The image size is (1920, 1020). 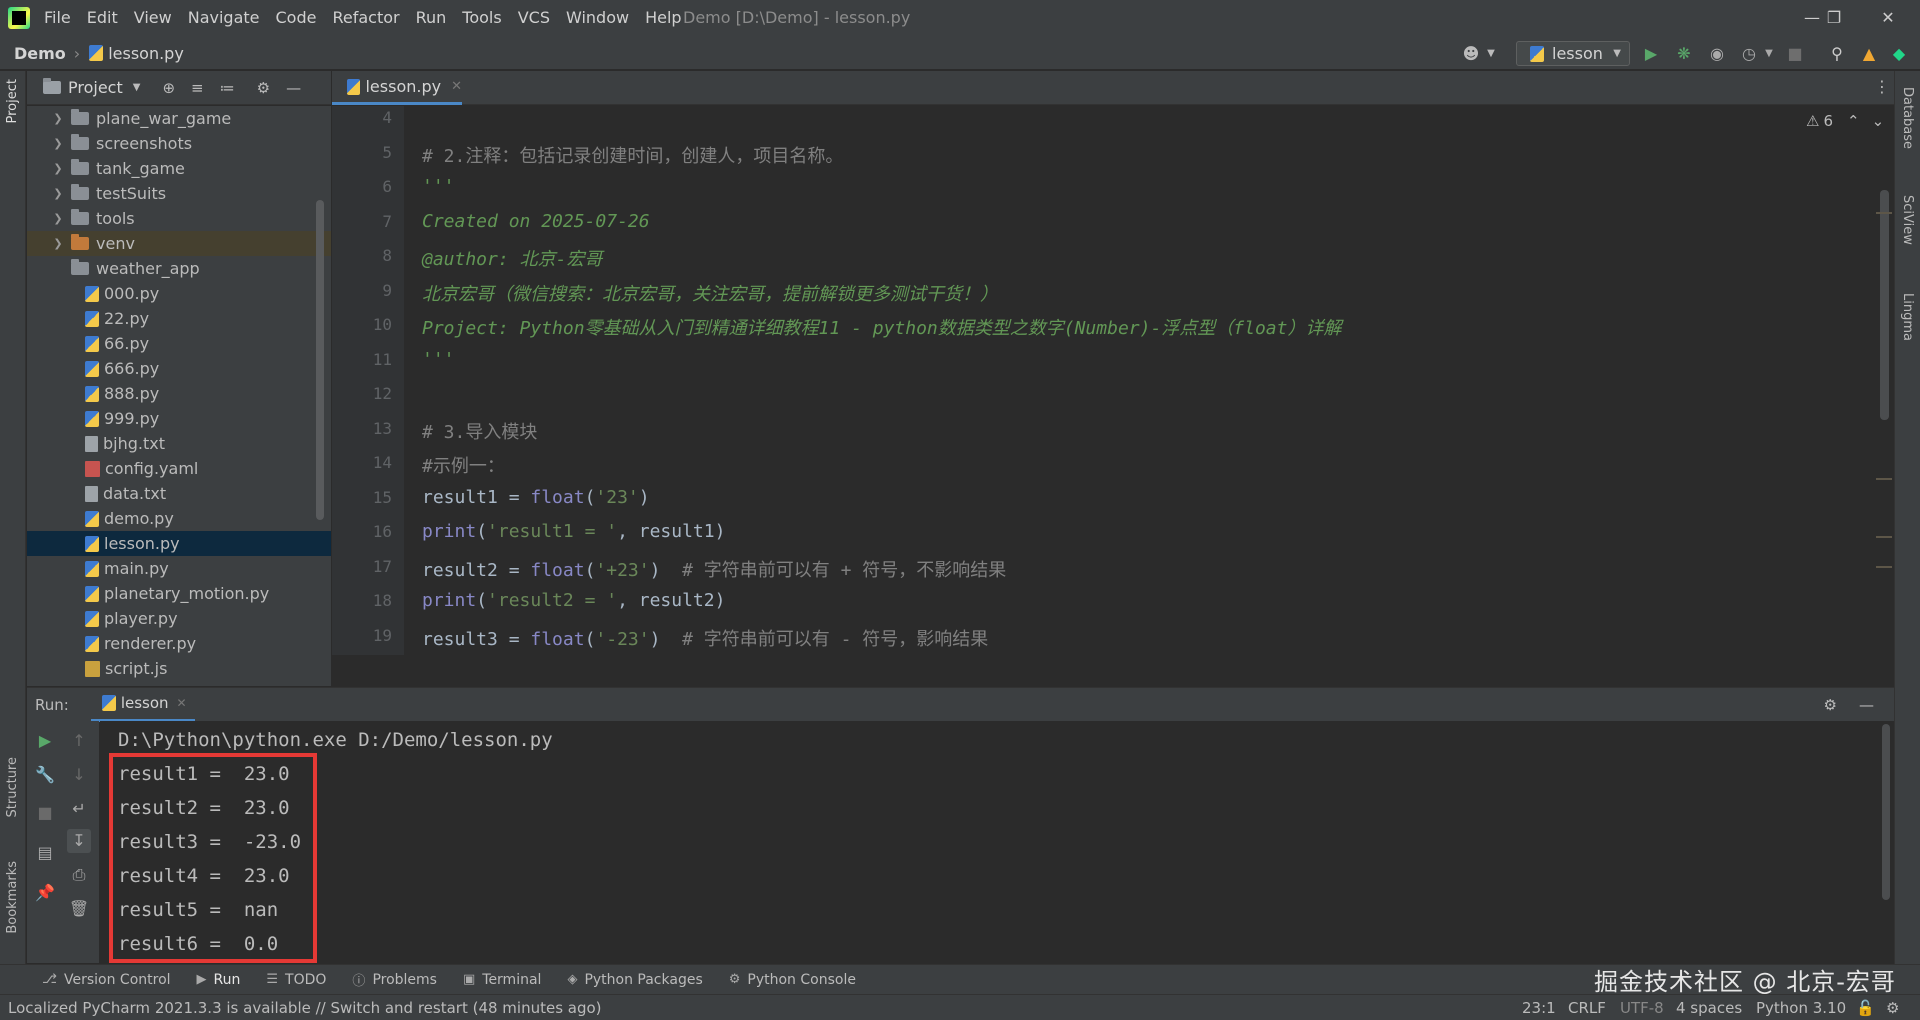 What do you see at coordinates (179, 668) in the screenshot?
I see `tree-item: script.js` at bounding box center [179, 668].